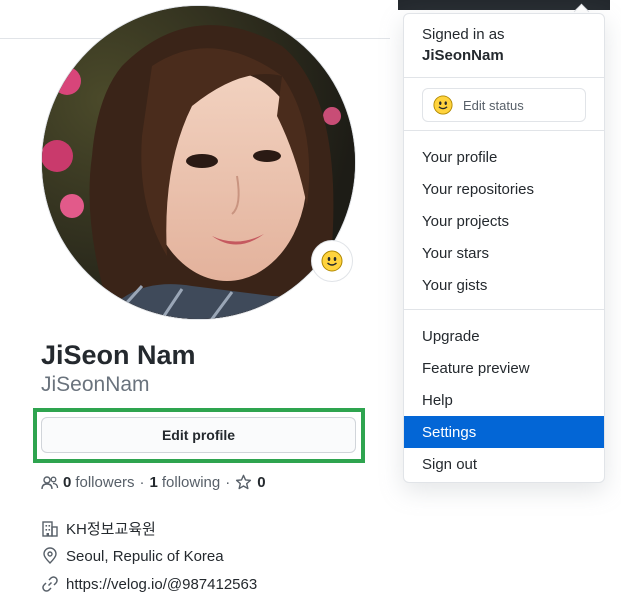 The width and height of the screenshot is (621, 616). Describe the element at coordinates (50, 529) in the screenshot. I see `organization-icon` at that location.